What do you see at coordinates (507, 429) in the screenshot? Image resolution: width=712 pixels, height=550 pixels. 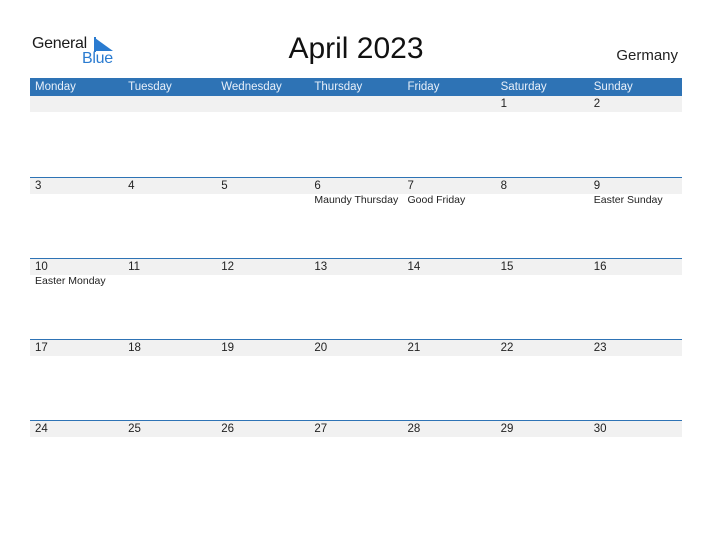 I see `day-number: 29` at bounding box center [507, 429].